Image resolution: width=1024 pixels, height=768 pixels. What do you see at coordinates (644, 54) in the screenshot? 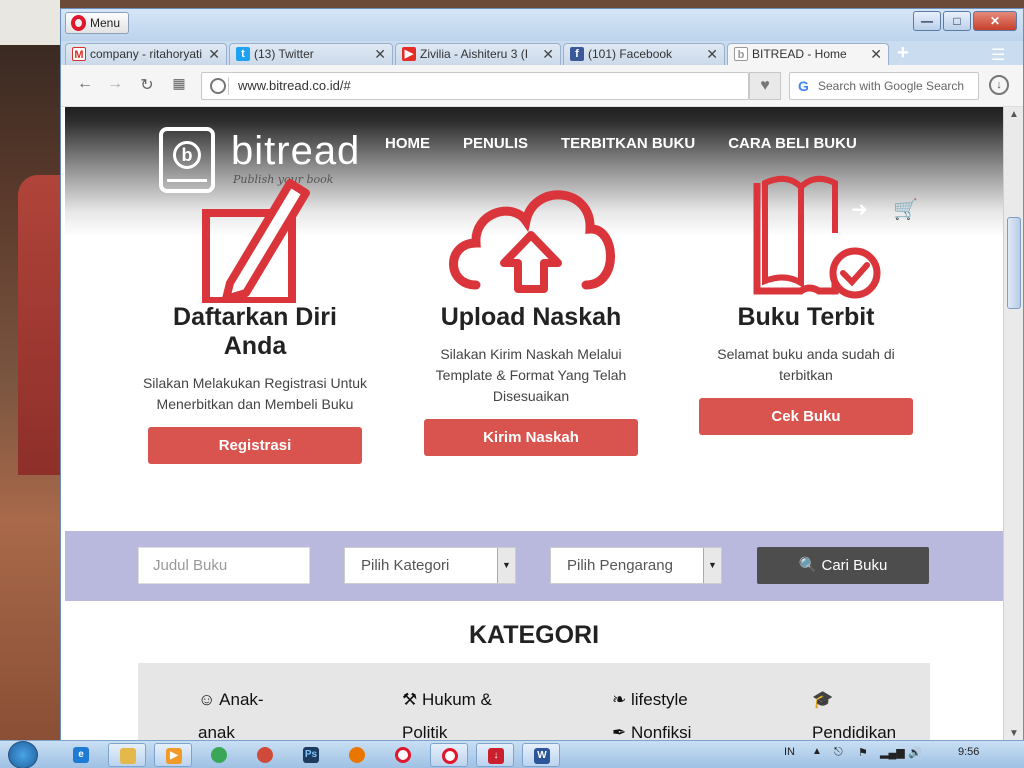
I see `tab-facebook: f (101) Facebook ✕` at bounding box center [644, 54].